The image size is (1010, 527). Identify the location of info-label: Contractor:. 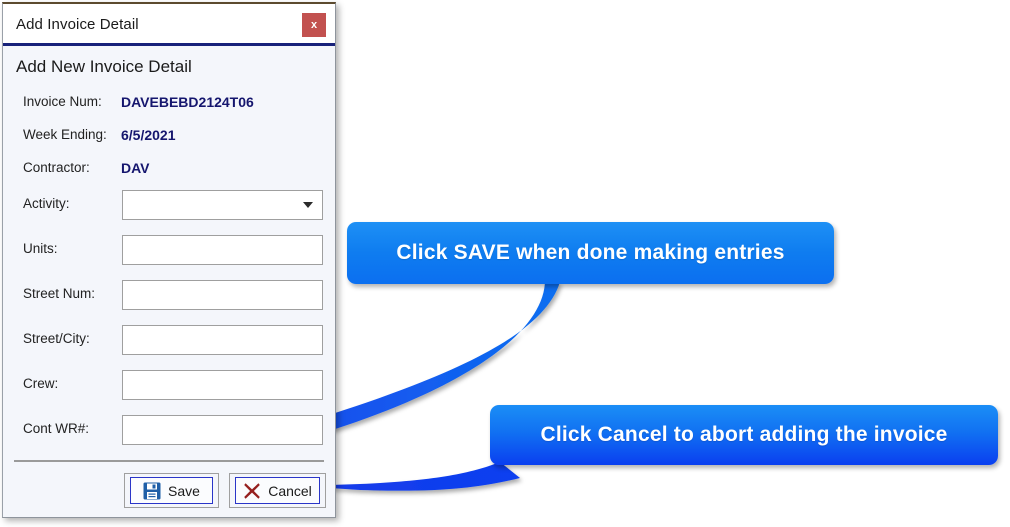
(56, 167).